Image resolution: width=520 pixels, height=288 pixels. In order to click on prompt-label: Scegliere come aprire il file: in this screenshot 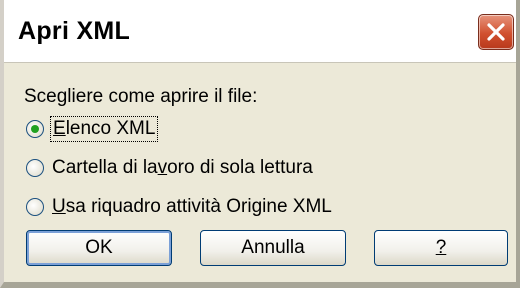, I will do `click(141, 96)`.